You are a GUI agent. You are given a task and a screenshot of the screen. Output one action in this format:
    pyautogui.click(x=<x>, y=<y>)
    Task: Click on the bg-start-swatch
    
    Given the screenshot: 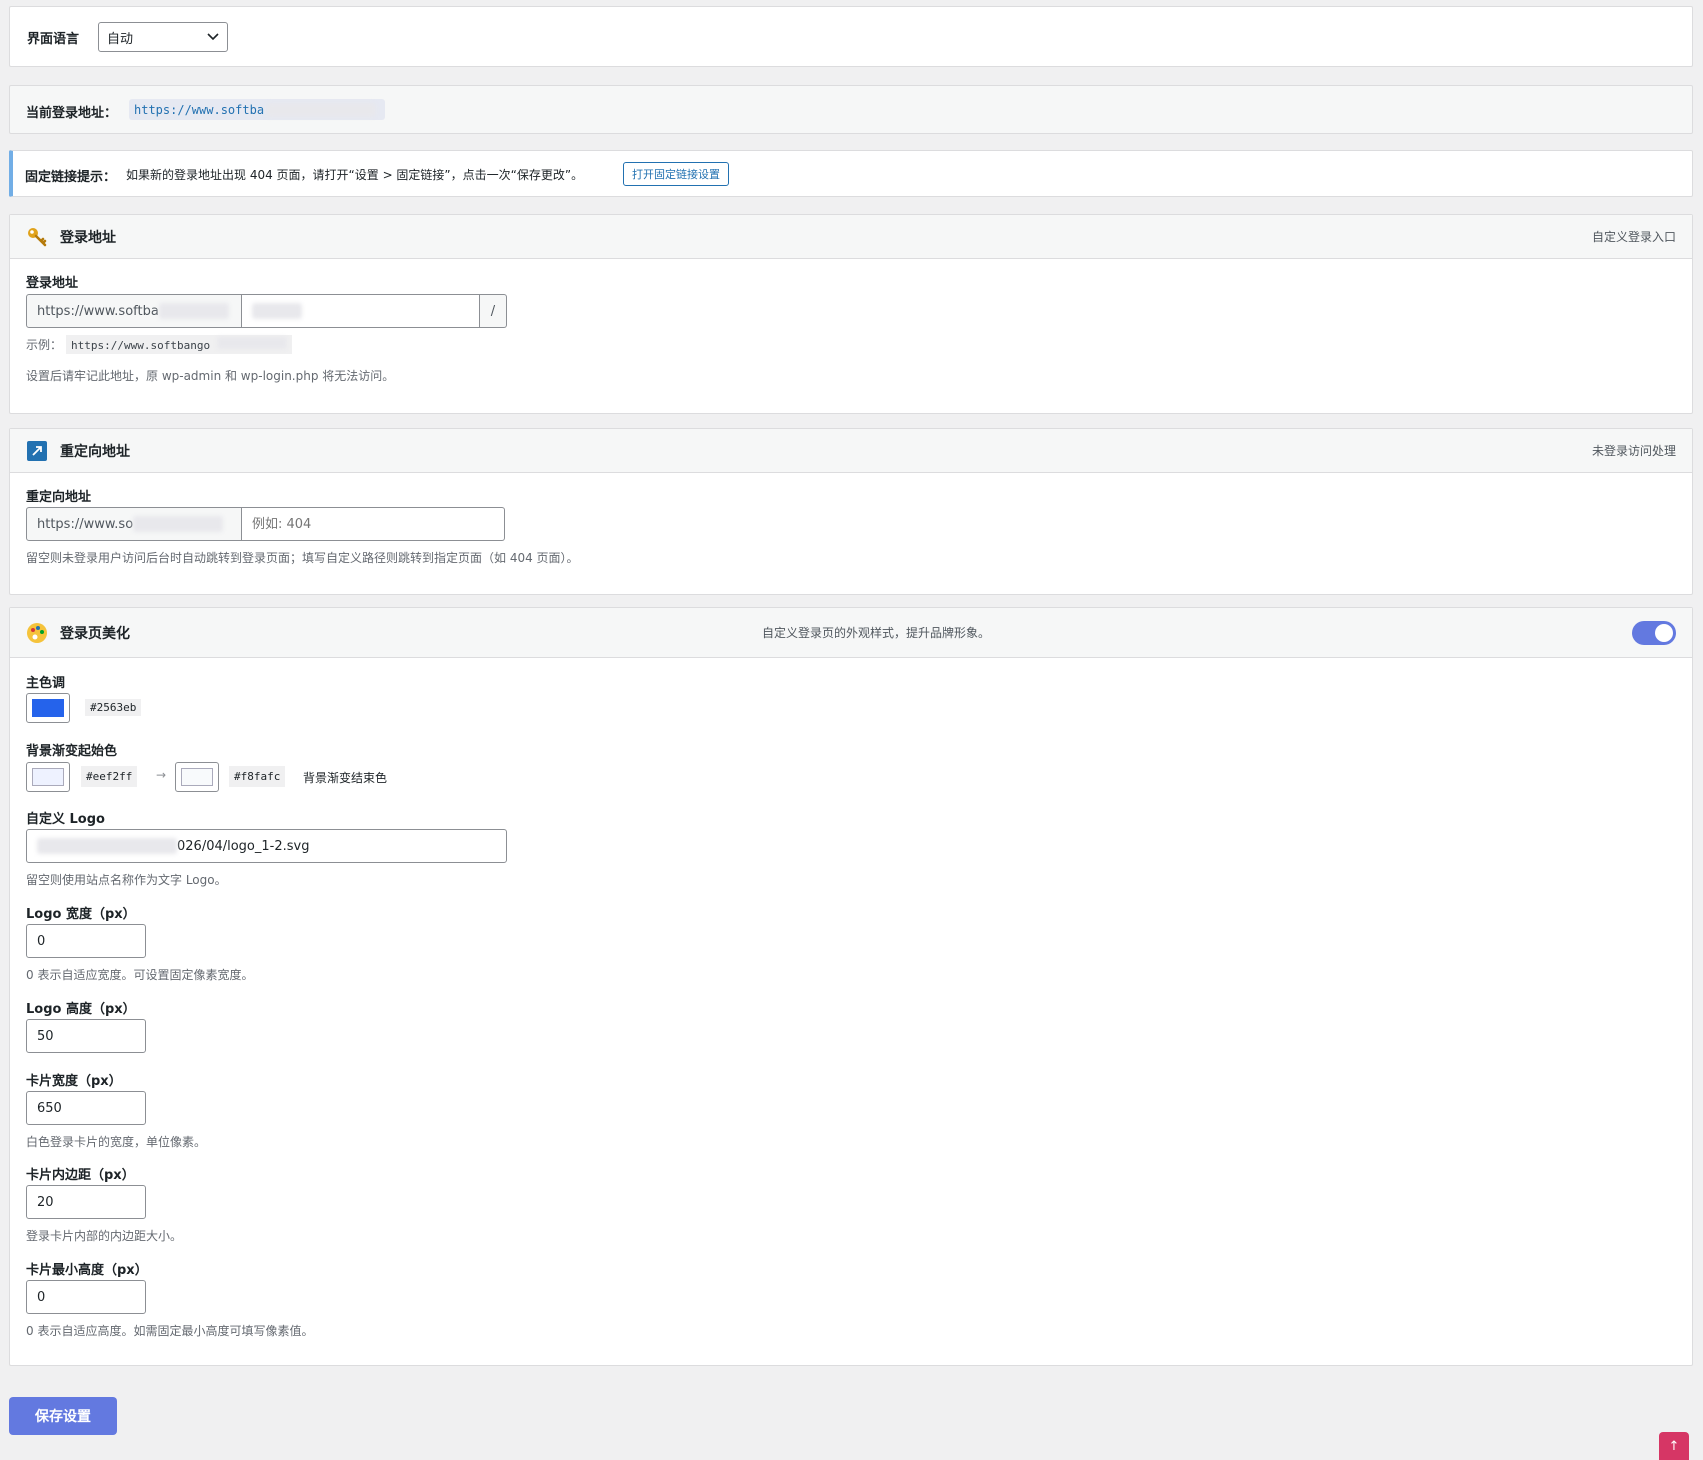 What is the action you would take?
    pyautogui.click(x=48, y=777)
    